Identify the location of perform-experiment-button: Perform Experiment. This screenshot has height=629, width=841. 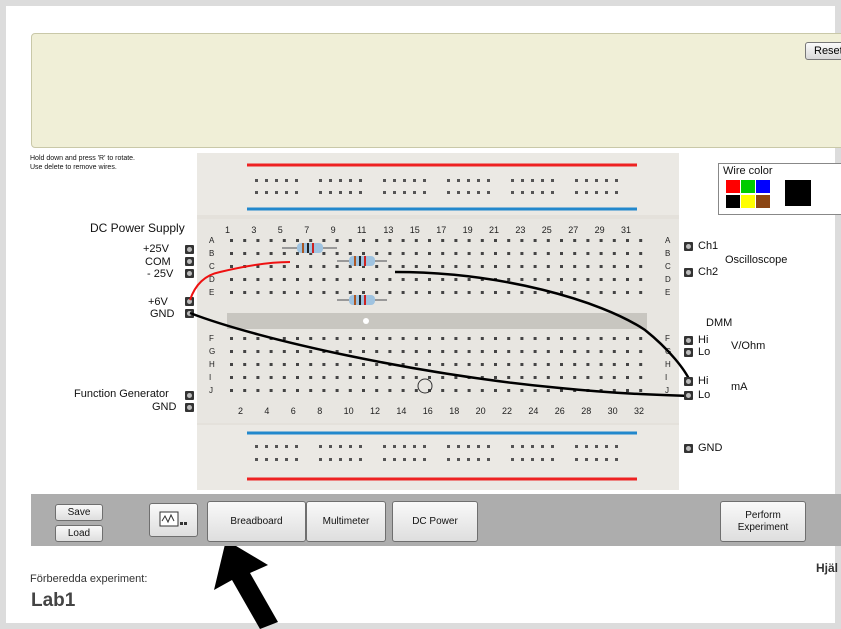
(763, 521).